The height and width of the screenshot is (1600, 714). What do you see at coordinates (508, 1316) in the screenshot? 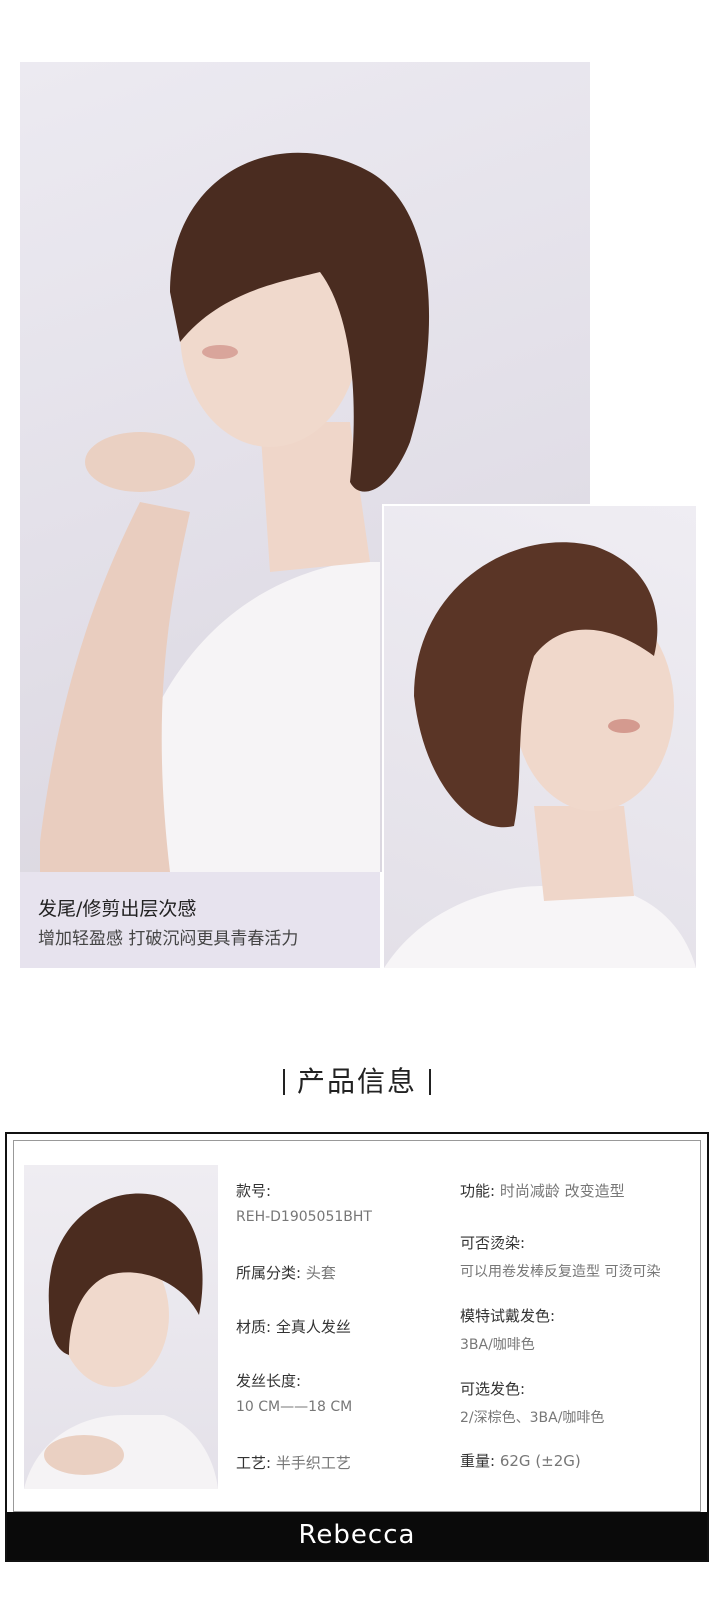
I see `model-color-label: 模特试戴发色:` at bounding box center [508, 1316].